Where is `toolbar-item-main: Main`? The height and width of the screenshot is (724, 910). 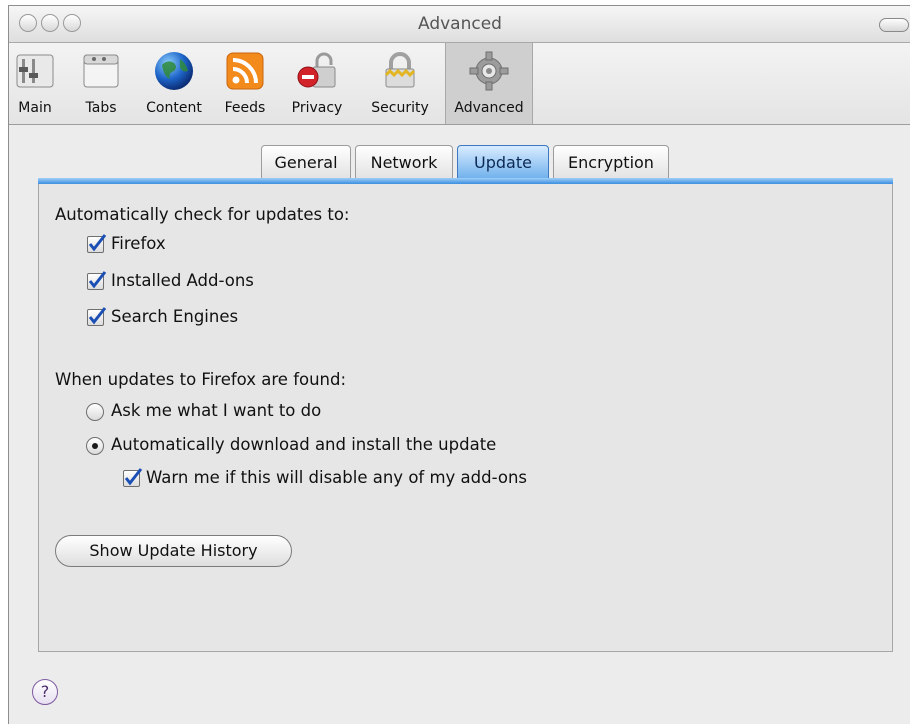
toolbar-item-main: Main is located at coordinates (35, 83).